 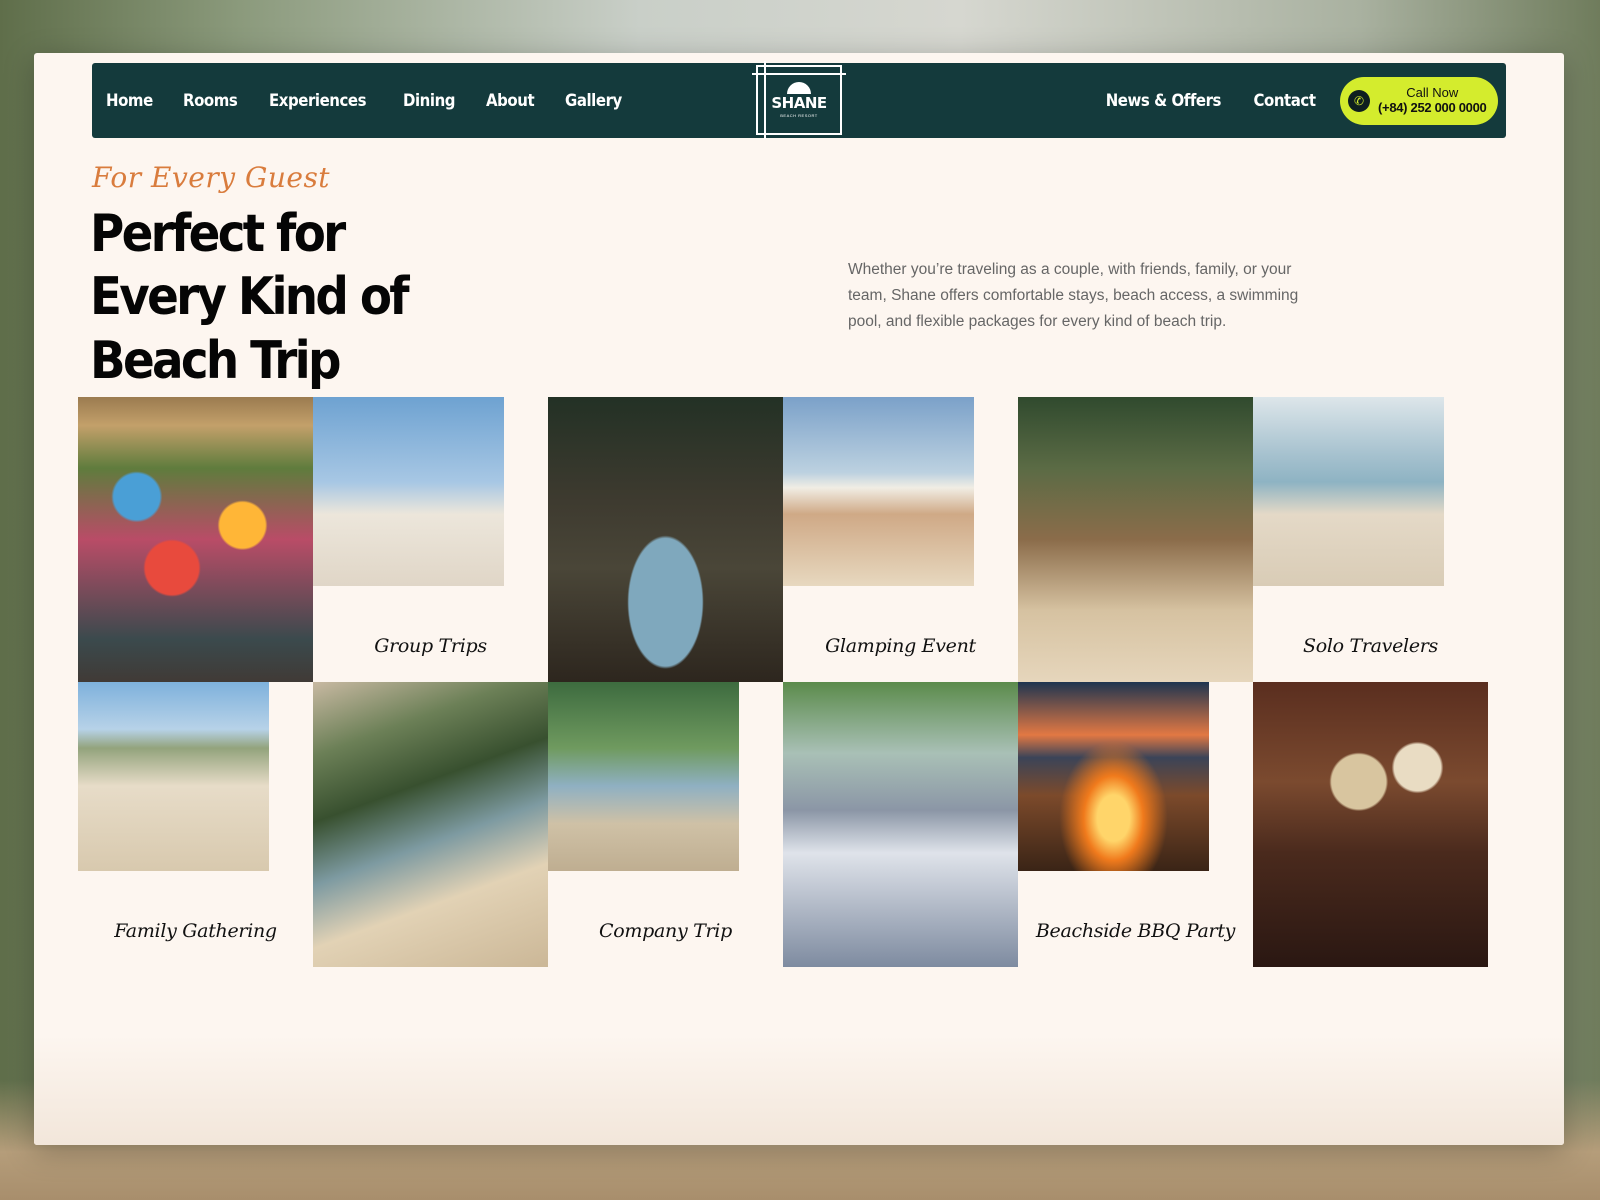 I want to click on palm-sun-icon, so click(x=799, y=88).